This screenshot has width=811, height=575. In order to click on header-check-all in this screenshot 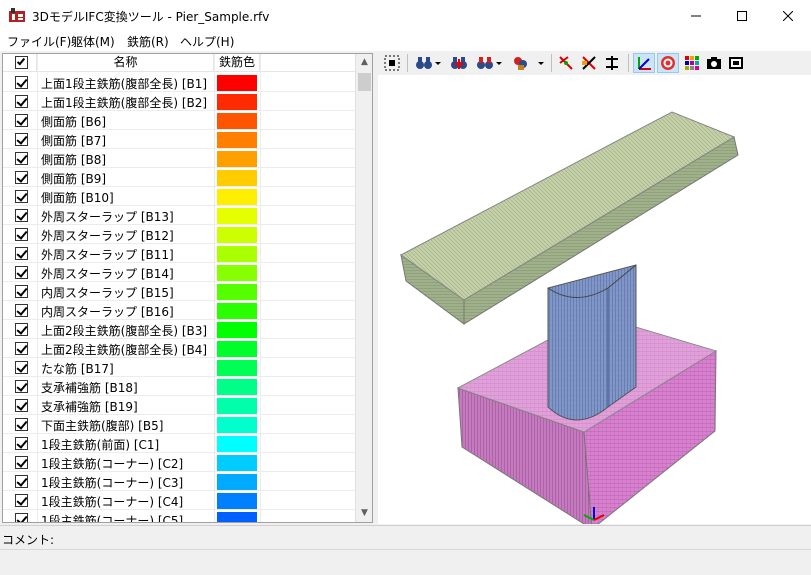, I will do `click(20, 63)`.